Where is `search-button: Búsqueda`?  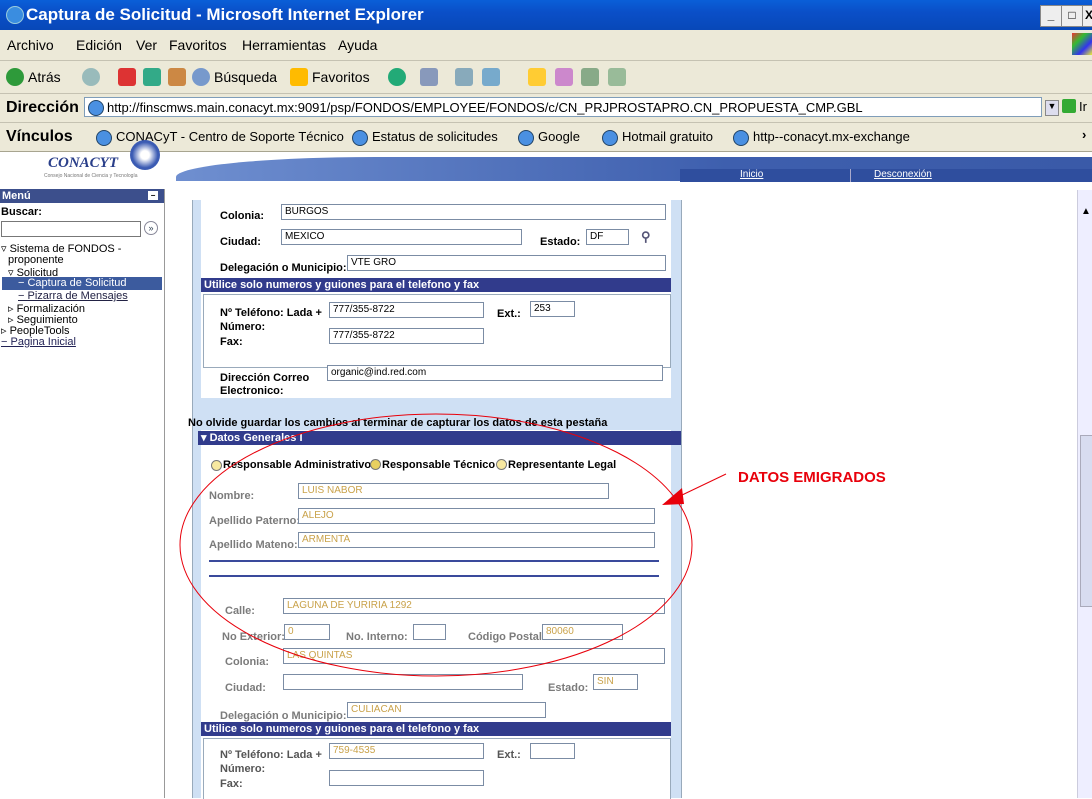
search-button: Búsqueda is located at coordinates (245, 77).